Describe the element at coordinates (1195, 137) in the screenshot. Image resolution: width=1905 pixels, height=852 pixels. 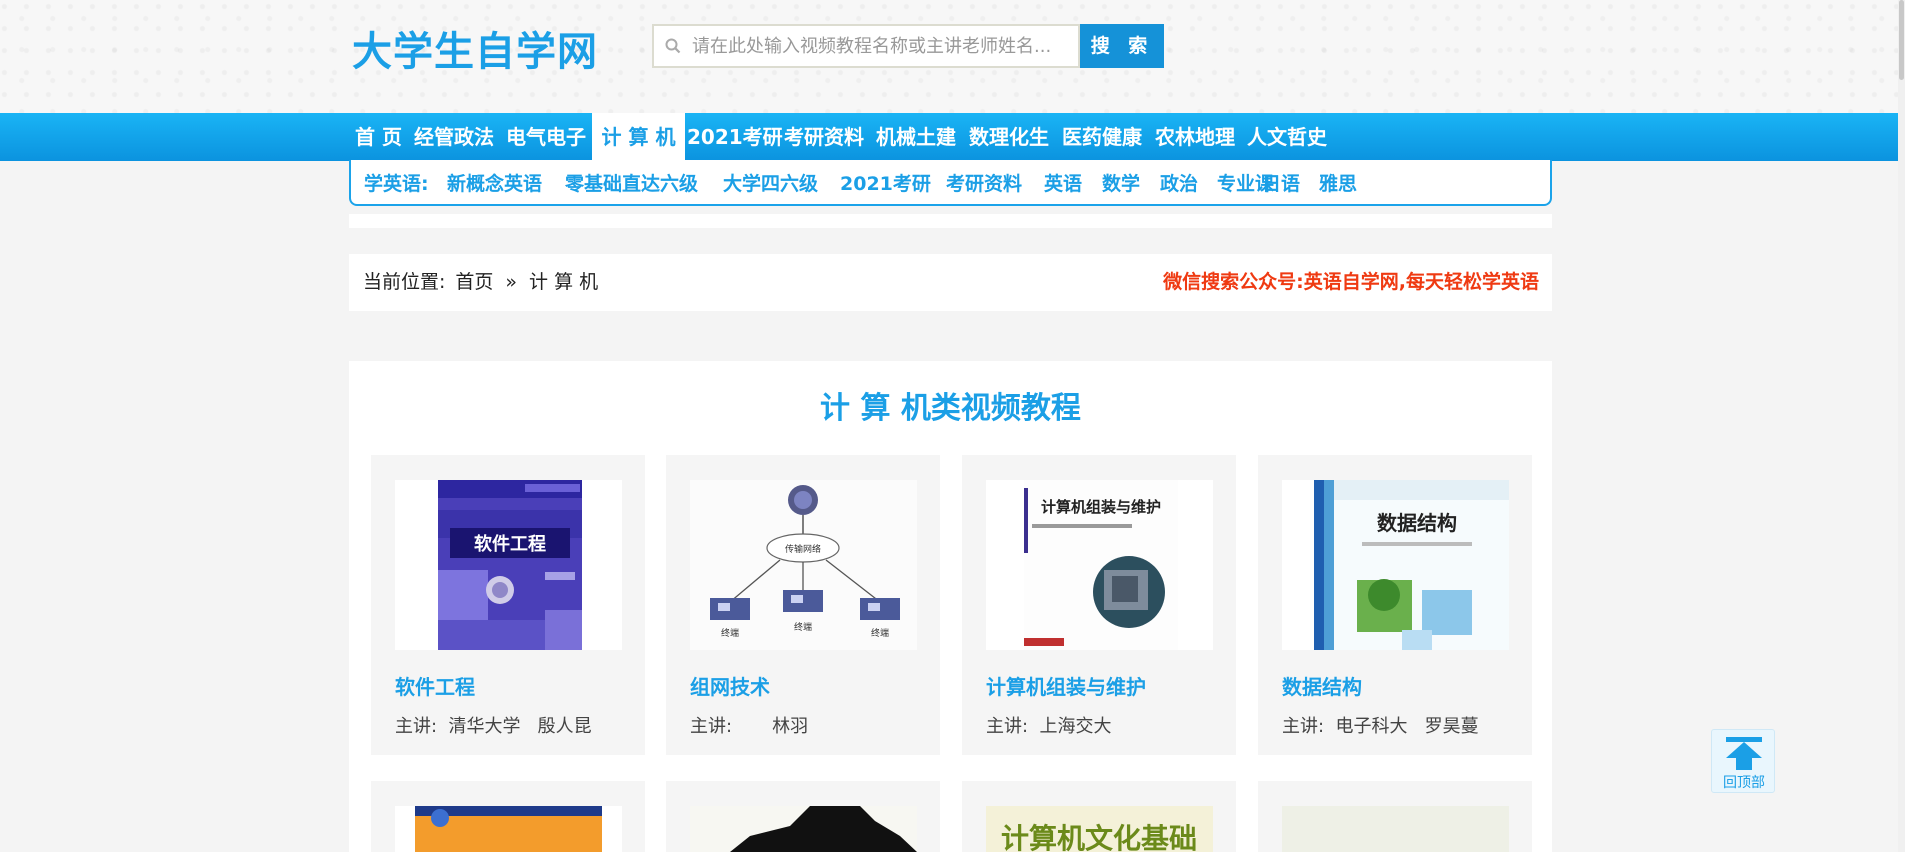
I see `nav-item-agriculture: 农林地理` at that location.